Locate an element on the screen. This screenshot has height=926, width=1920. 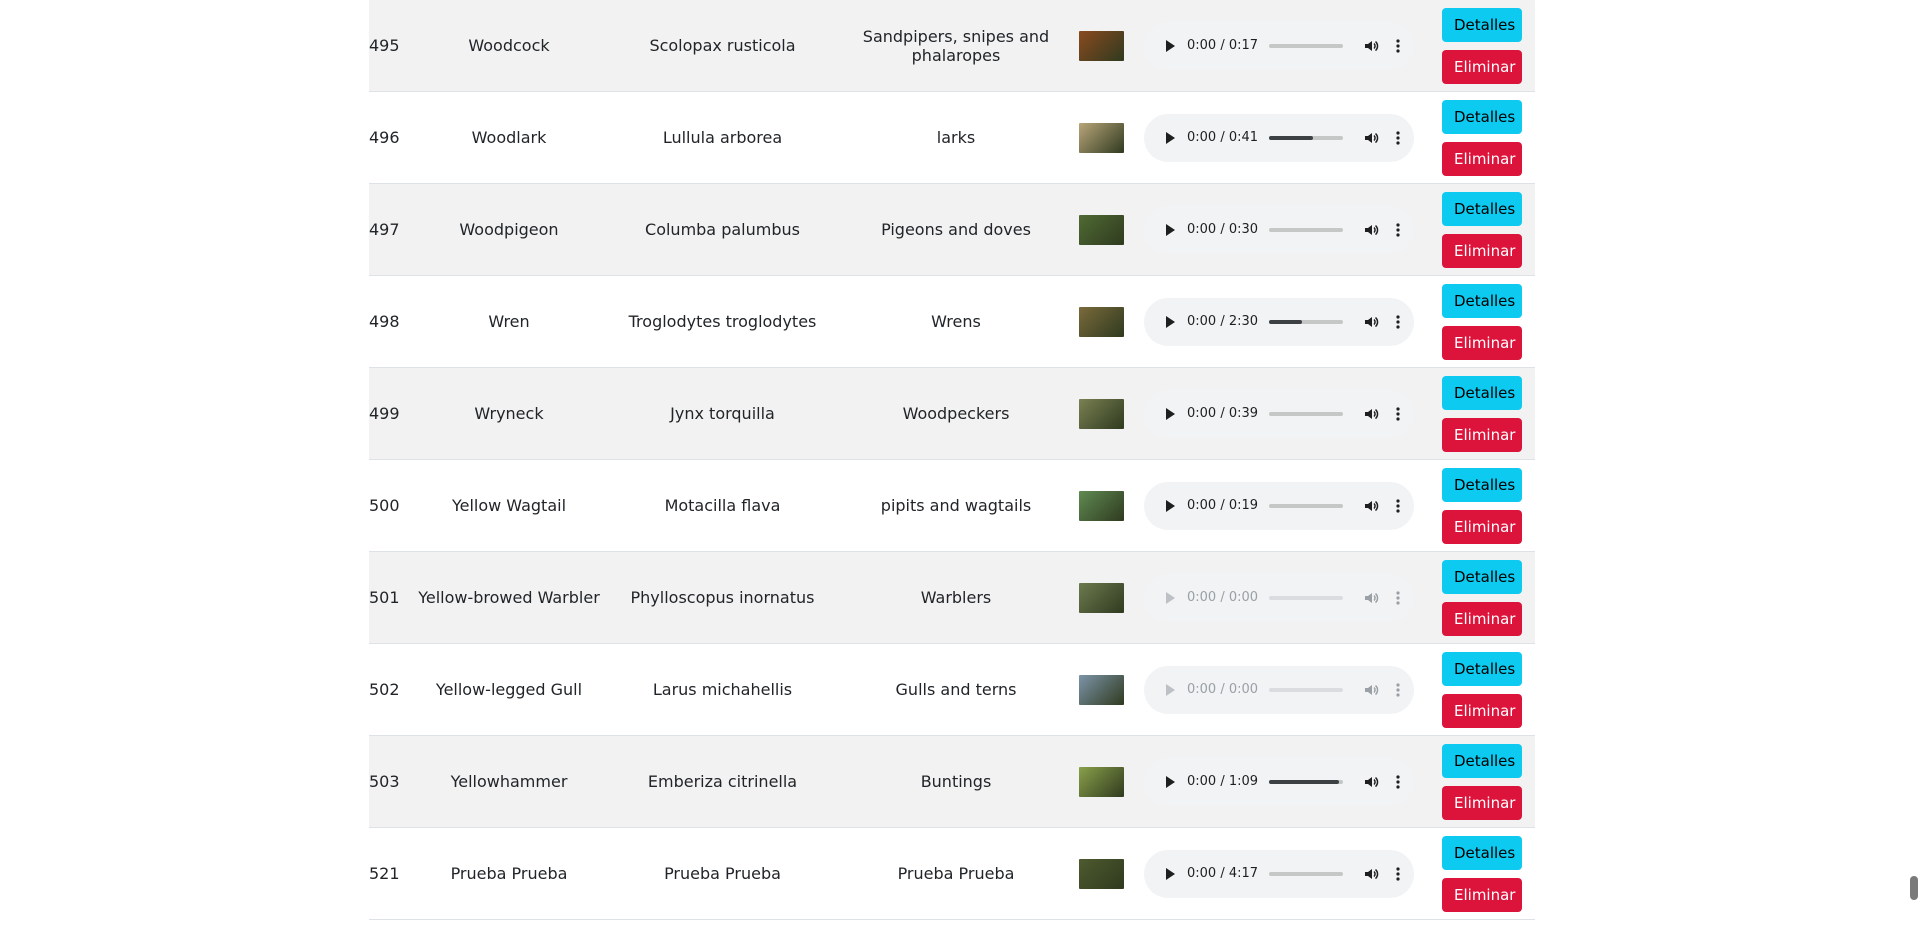
audio-player: 0:00 / 2:30 is located at coordinates (1279, 321).